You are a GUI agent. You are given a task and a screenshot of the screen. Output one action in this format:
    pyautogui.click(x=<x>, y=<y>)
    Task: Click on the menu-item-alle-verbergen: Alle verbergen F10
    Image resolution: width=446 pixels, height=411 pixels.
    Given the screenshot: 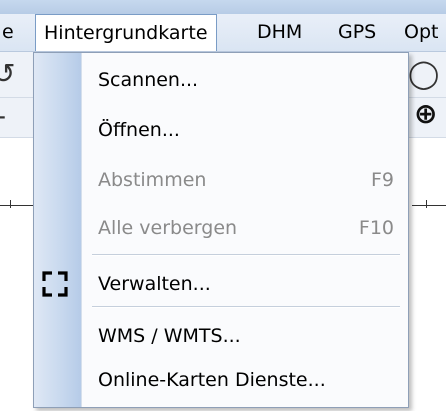 What is the action you would take?
    pyautogui.click(x=221, y=228)
    